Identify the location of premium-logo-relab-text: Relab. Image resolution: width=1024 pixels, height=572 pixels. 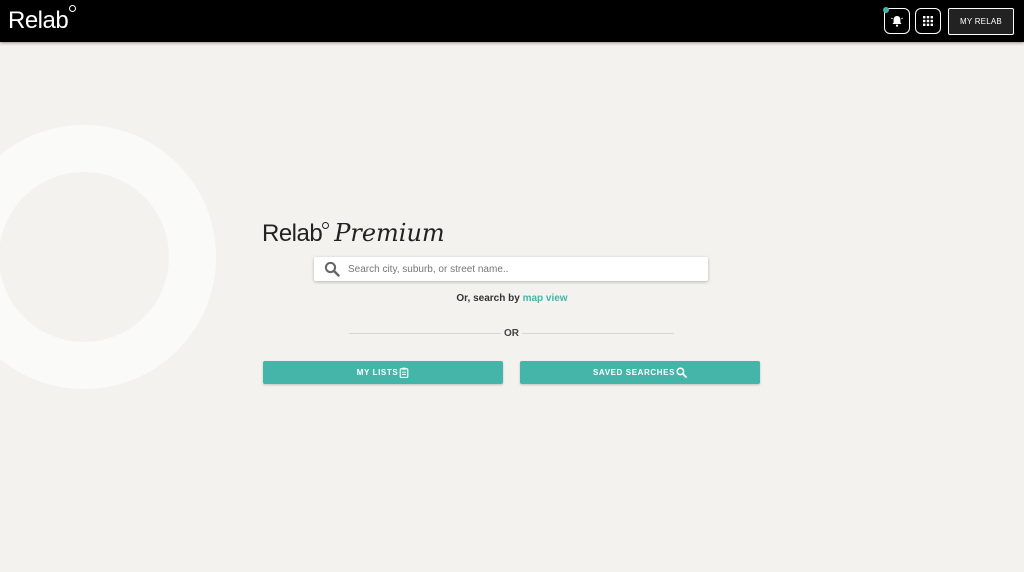
(292, 233).